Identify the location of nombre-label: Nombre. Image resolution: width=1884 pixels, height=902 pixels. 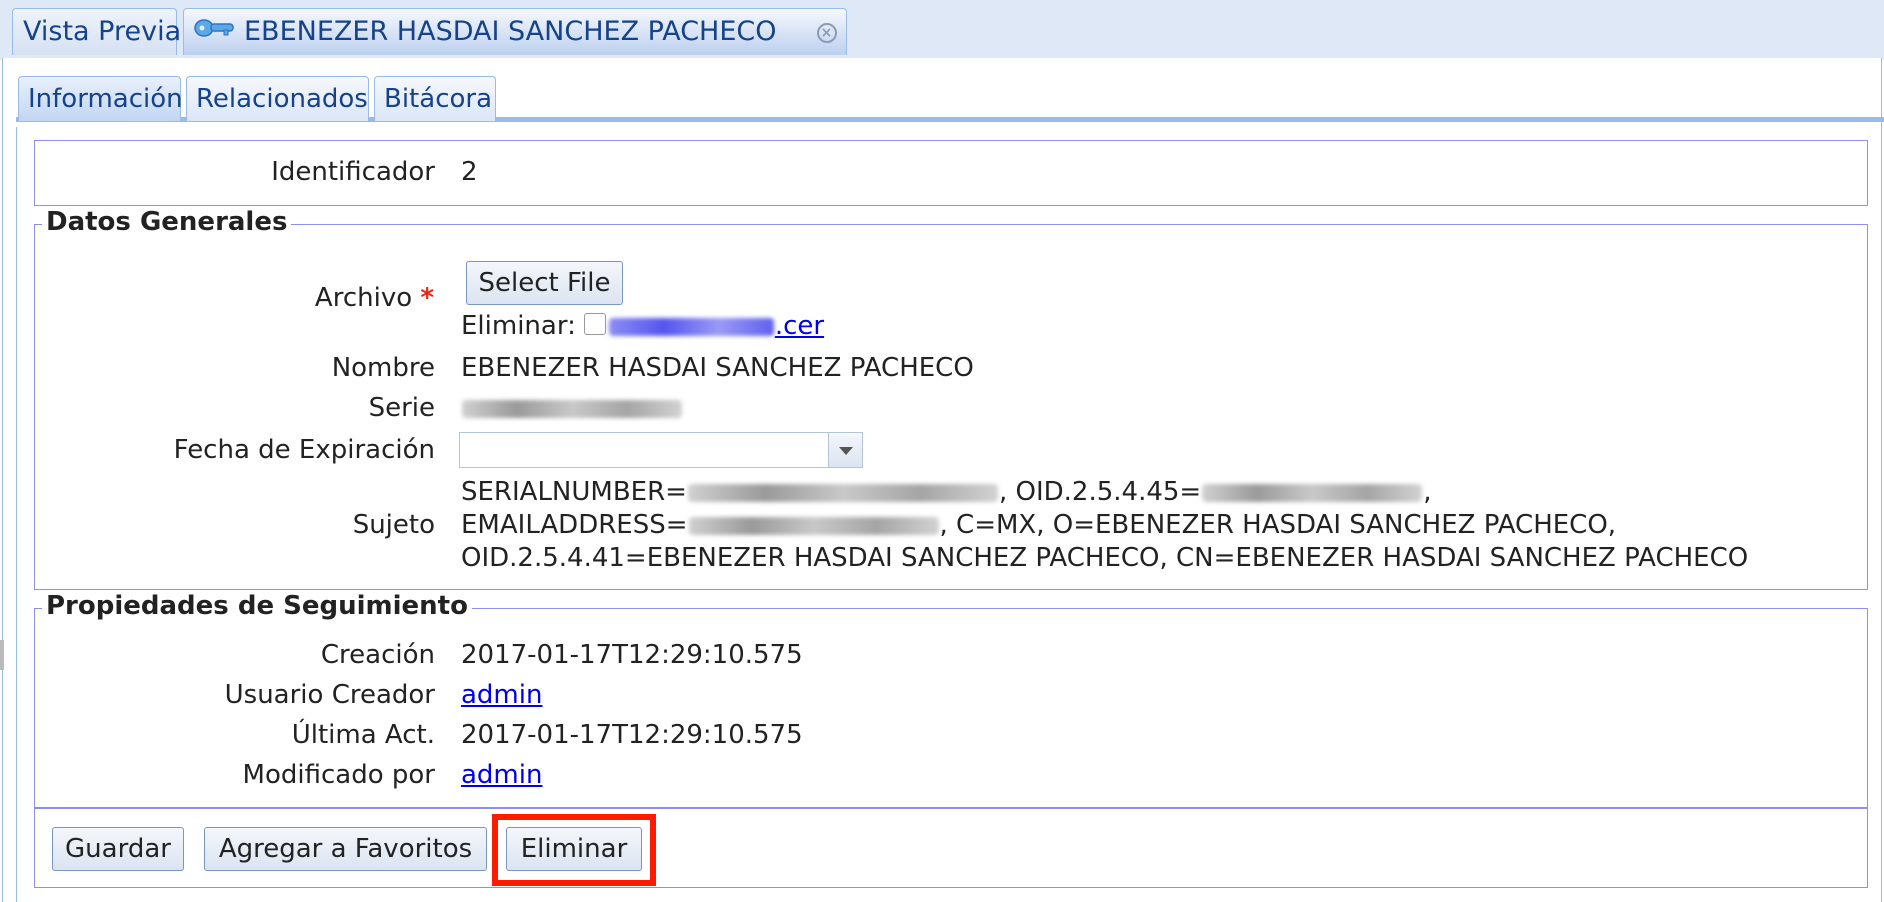
(383, 368).